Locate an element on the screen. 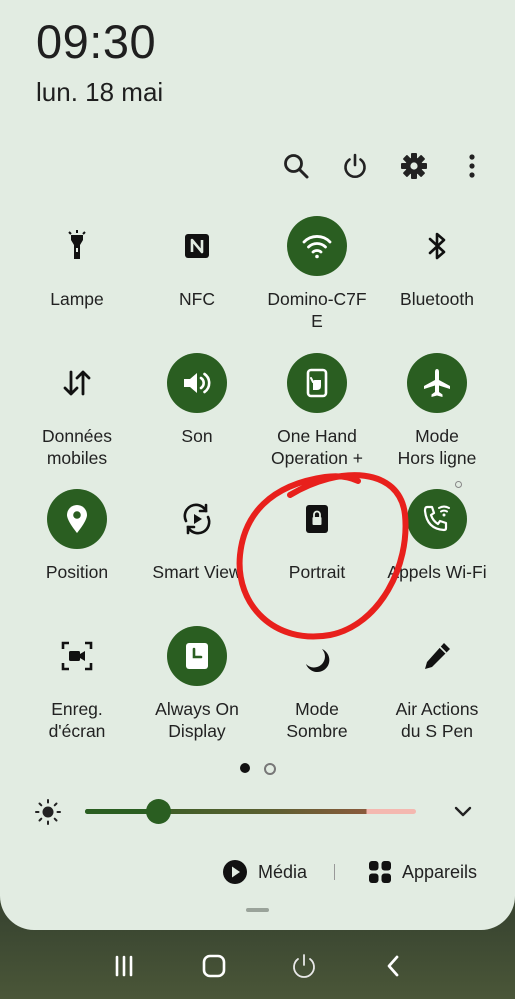  airplane-icon is located at coordinates (437, 383).